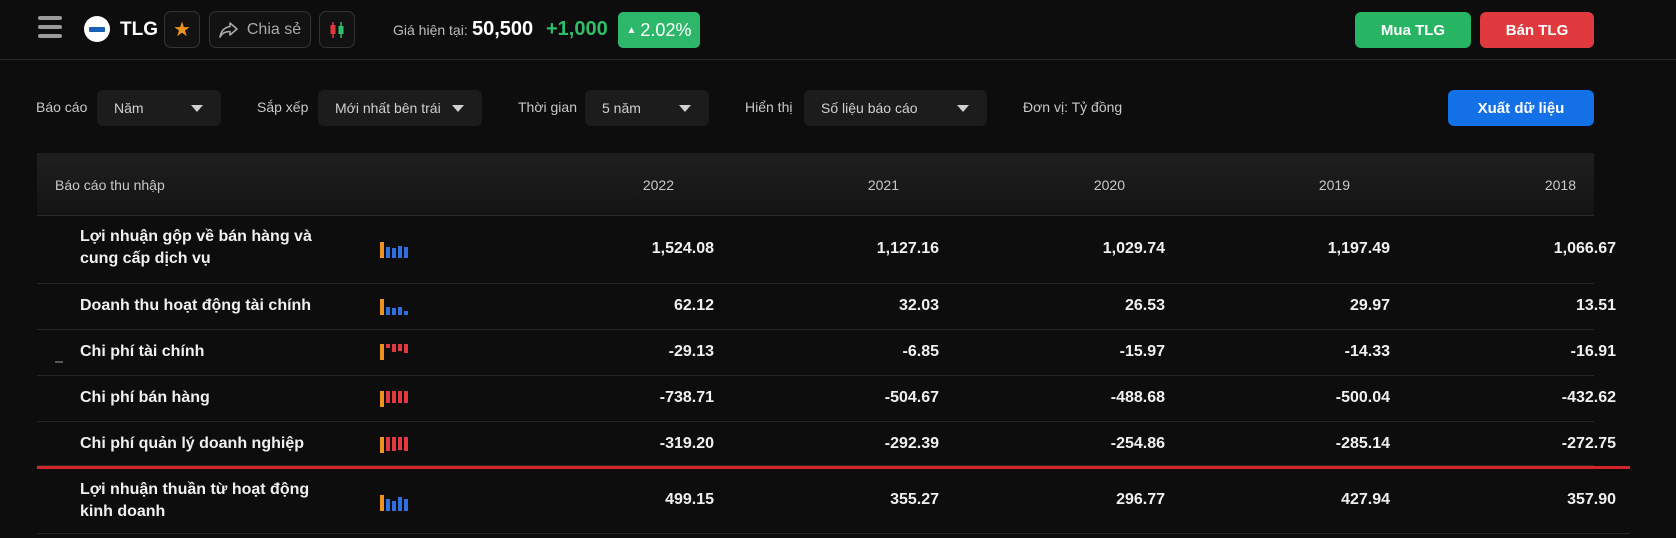  I want to click on sell-button: Bán TLG, so click(1537, 30).